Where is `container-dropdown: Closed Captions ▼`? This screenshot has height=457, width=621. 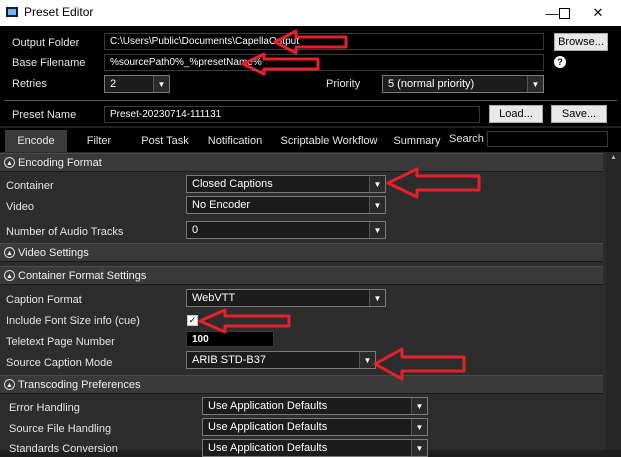 container-dropdown: Closed Captions ▼ is located at coordinates (286, 184).